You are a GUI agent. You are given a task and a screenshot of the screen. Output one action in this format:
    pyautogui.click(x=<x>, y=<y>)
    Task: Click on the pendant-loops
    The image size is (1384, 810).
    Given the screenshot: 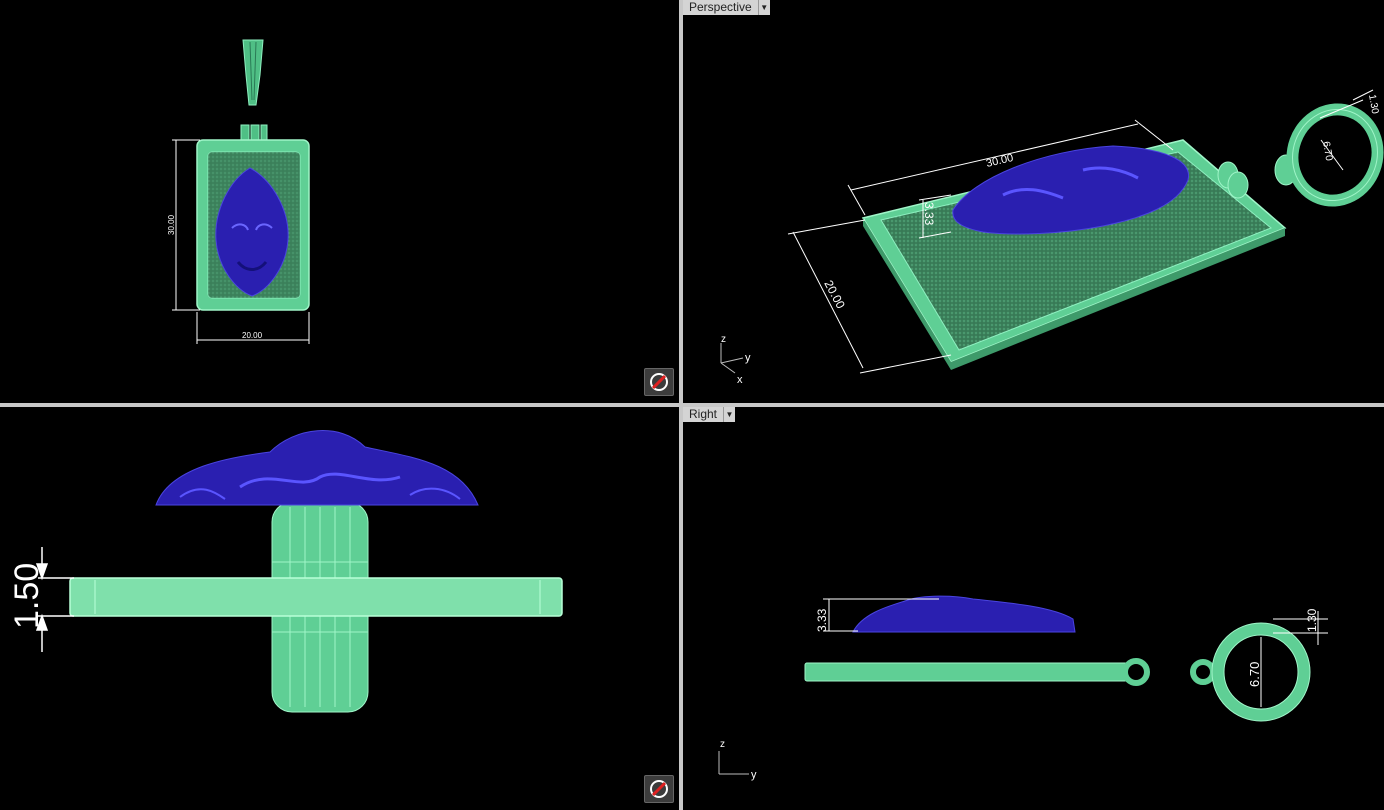 What is the action you would take?
    pyautogui.click(x=254, y=133)
    